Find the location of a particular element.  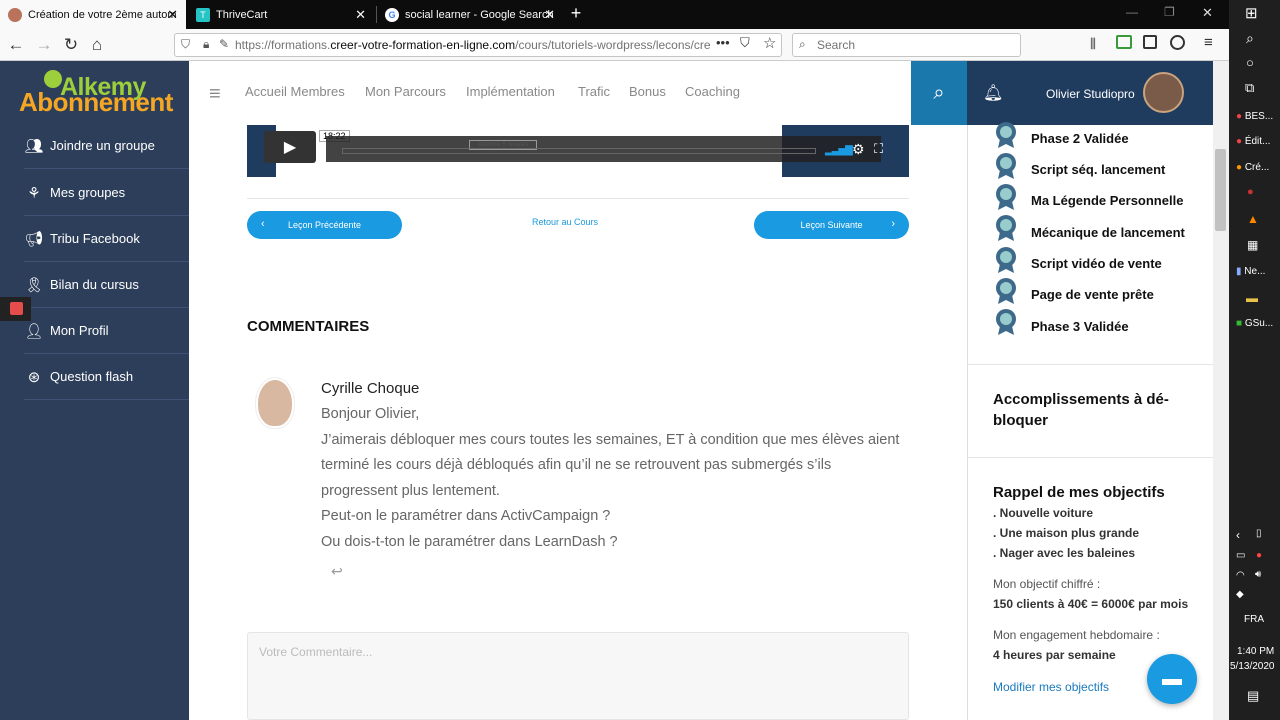

ribbon-icon: 🎗︎ is located at coordinates (34, 285).